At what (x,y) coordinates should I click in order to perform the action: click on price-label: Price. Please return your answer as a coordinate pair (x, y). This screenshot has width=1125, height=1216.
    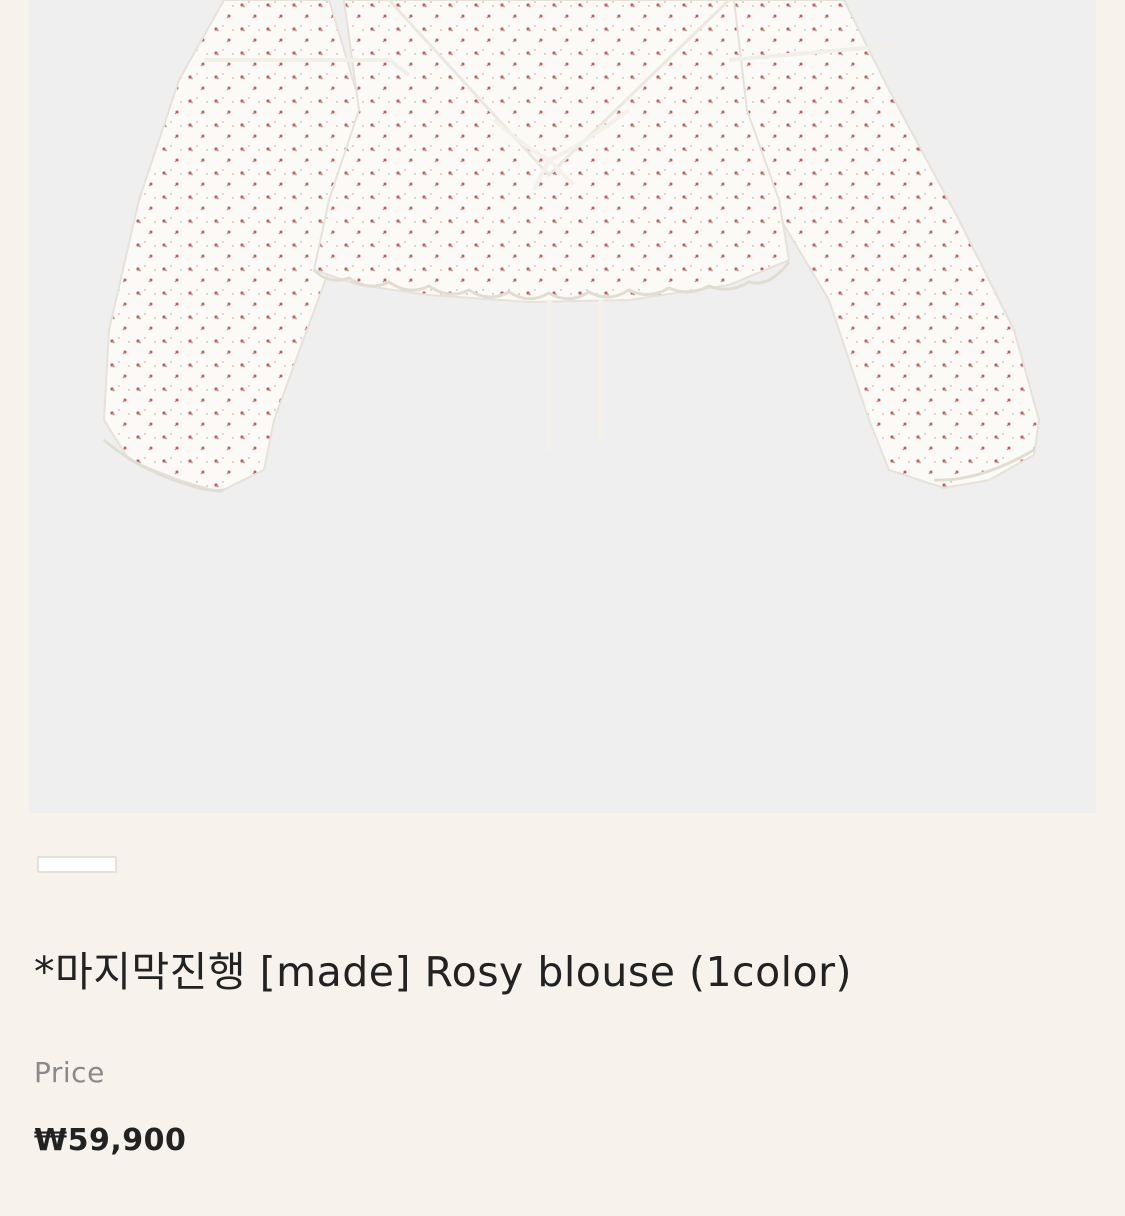
    Looking at the image, I should click on (69, 1072).